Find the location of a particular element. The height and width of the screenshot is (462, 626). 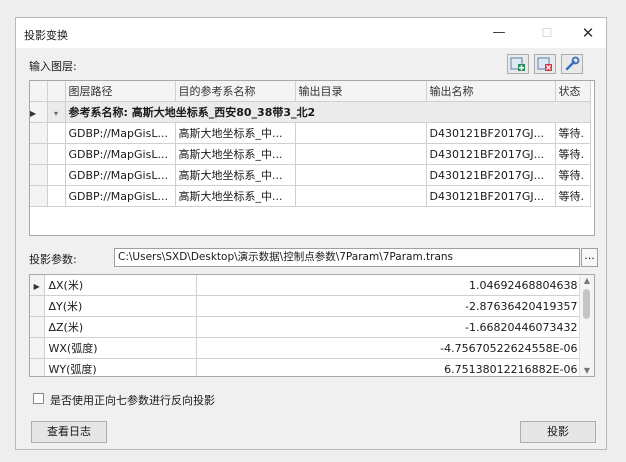

param-name-cell: ΔY(米) is located at coordinates (120, 306).